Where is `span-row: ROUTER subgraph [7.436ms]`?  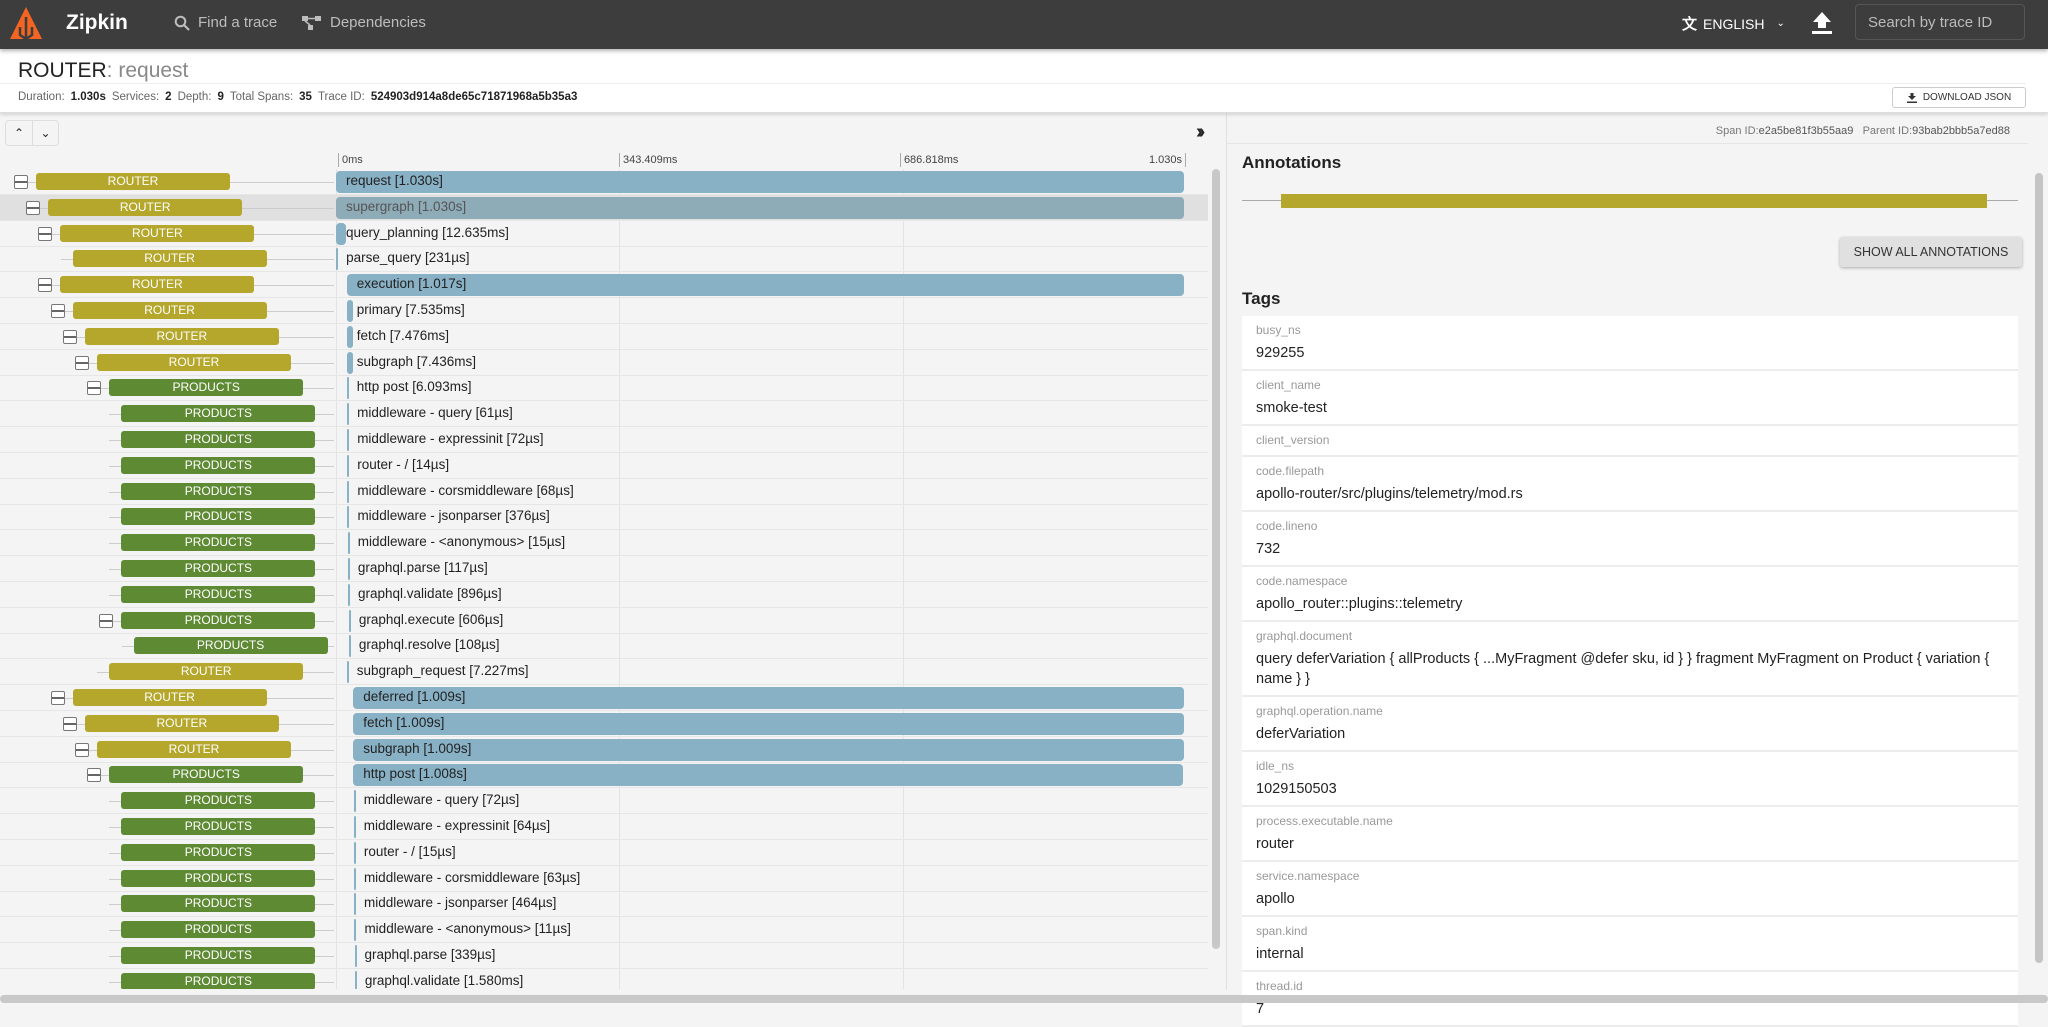
span-row: ROUTER subgraph [7.436ms] is located at coordinates (604, 363).